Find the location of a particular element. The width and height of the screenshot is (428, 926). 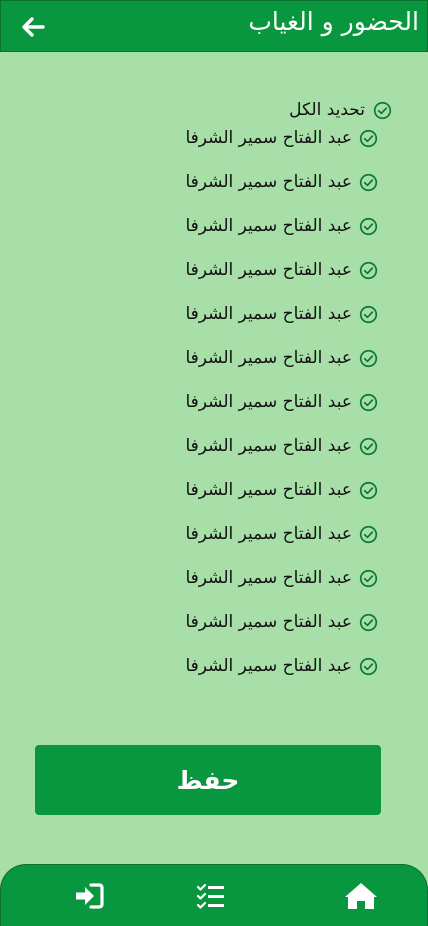

nav-tasks is located at coordinates (211, 896).